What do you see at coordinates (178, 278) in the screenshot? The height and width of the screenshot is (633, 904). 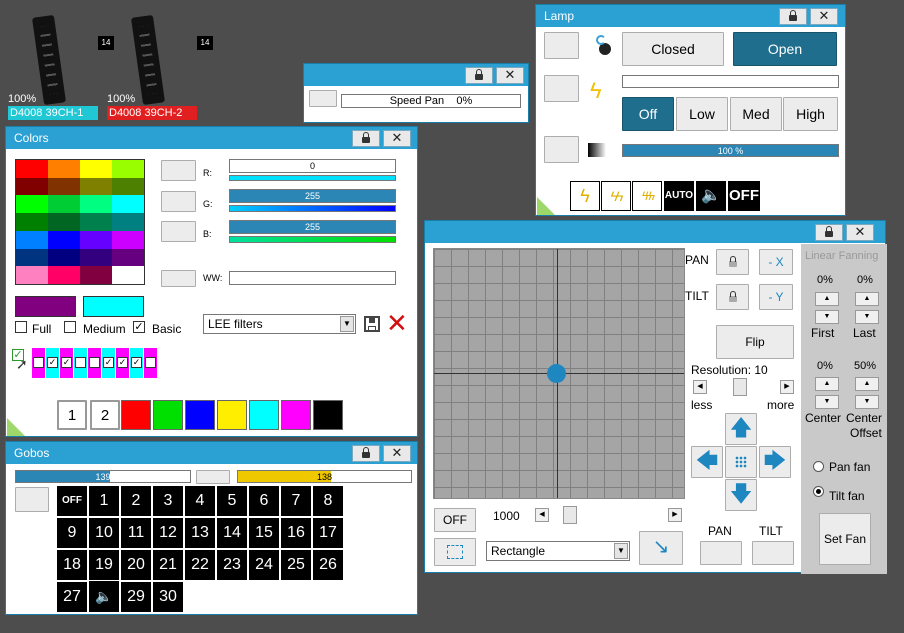 I see `ww-toggle-button` at bounding box center [178, 278].